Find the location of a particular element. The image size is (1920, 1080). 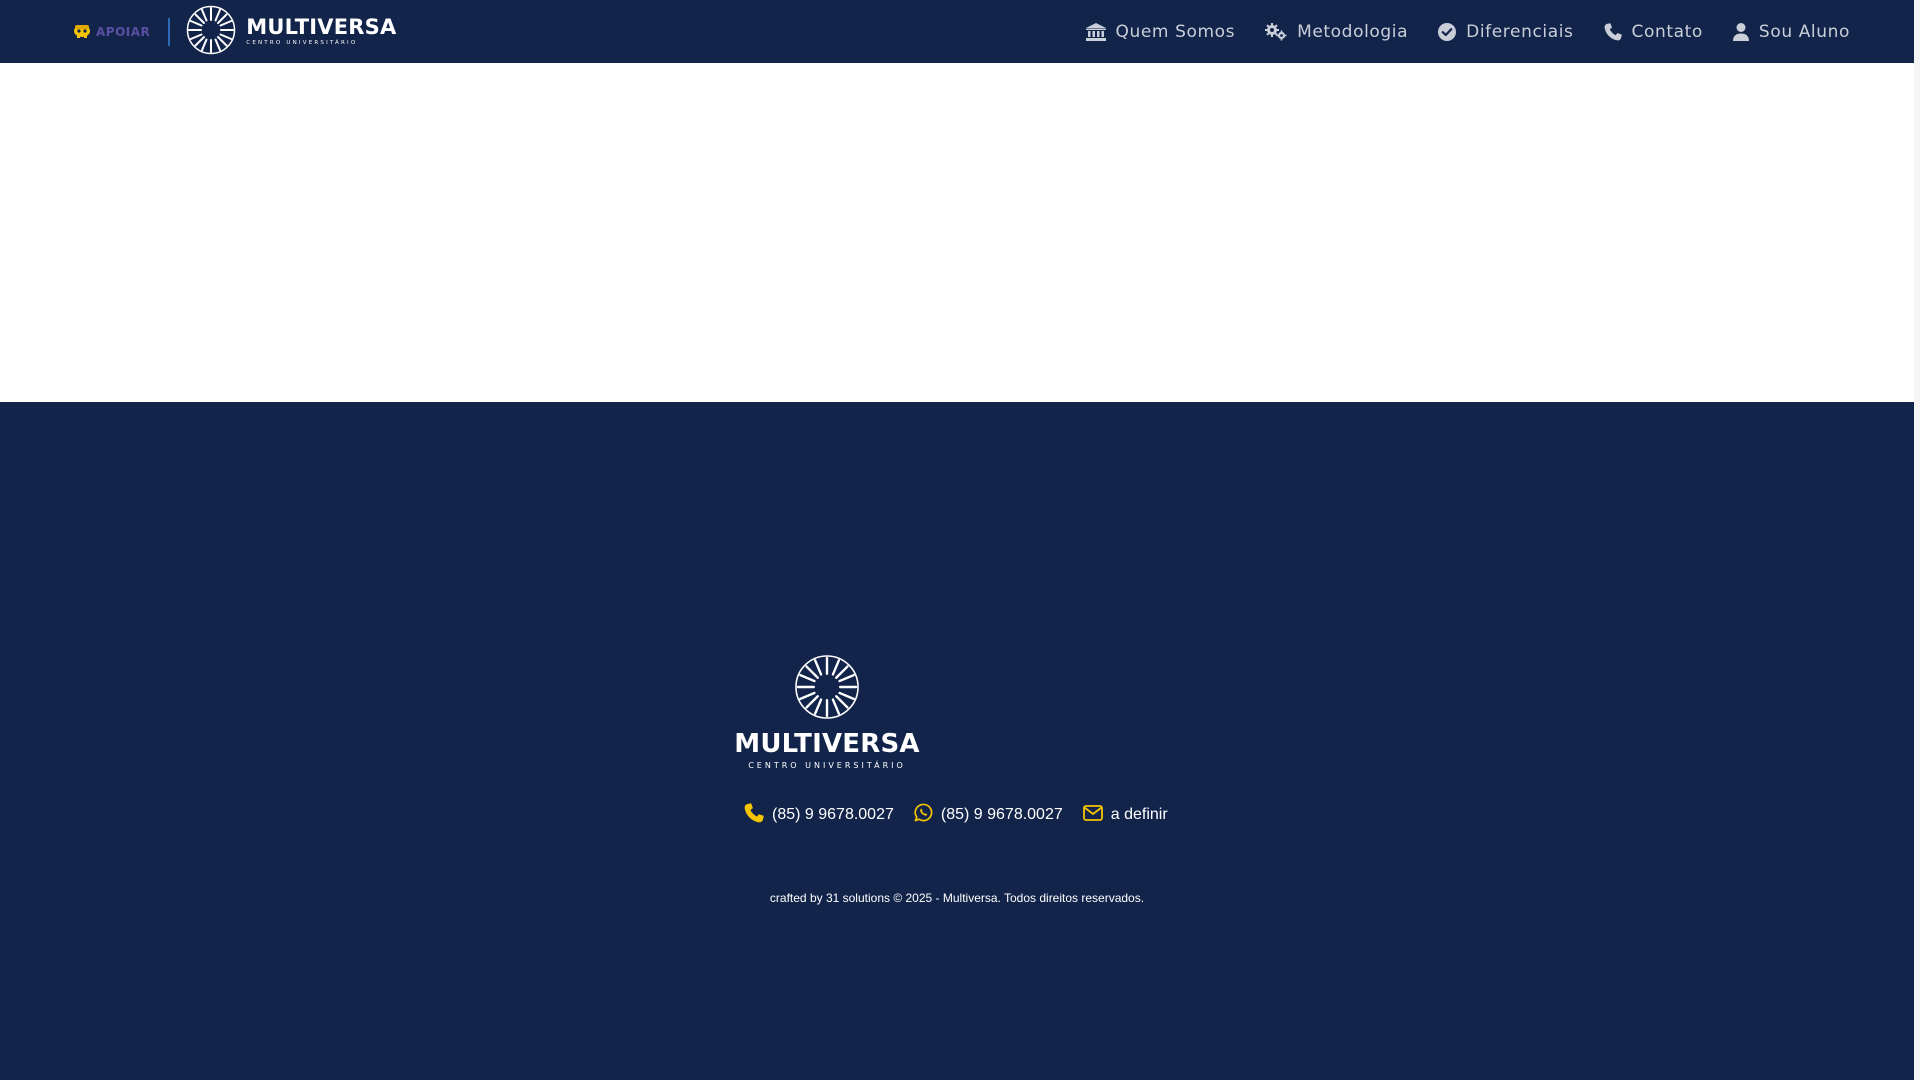

gears-icon is located at coordinates (1276, 31).